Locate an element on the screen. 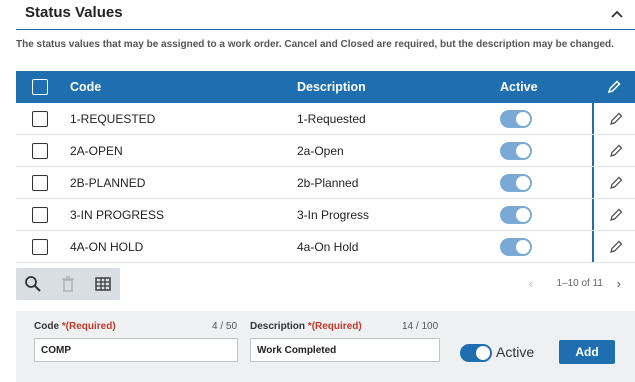 The width and height of the screenshot is (635, 382). trash-icon is located at coordinates (68, 284).